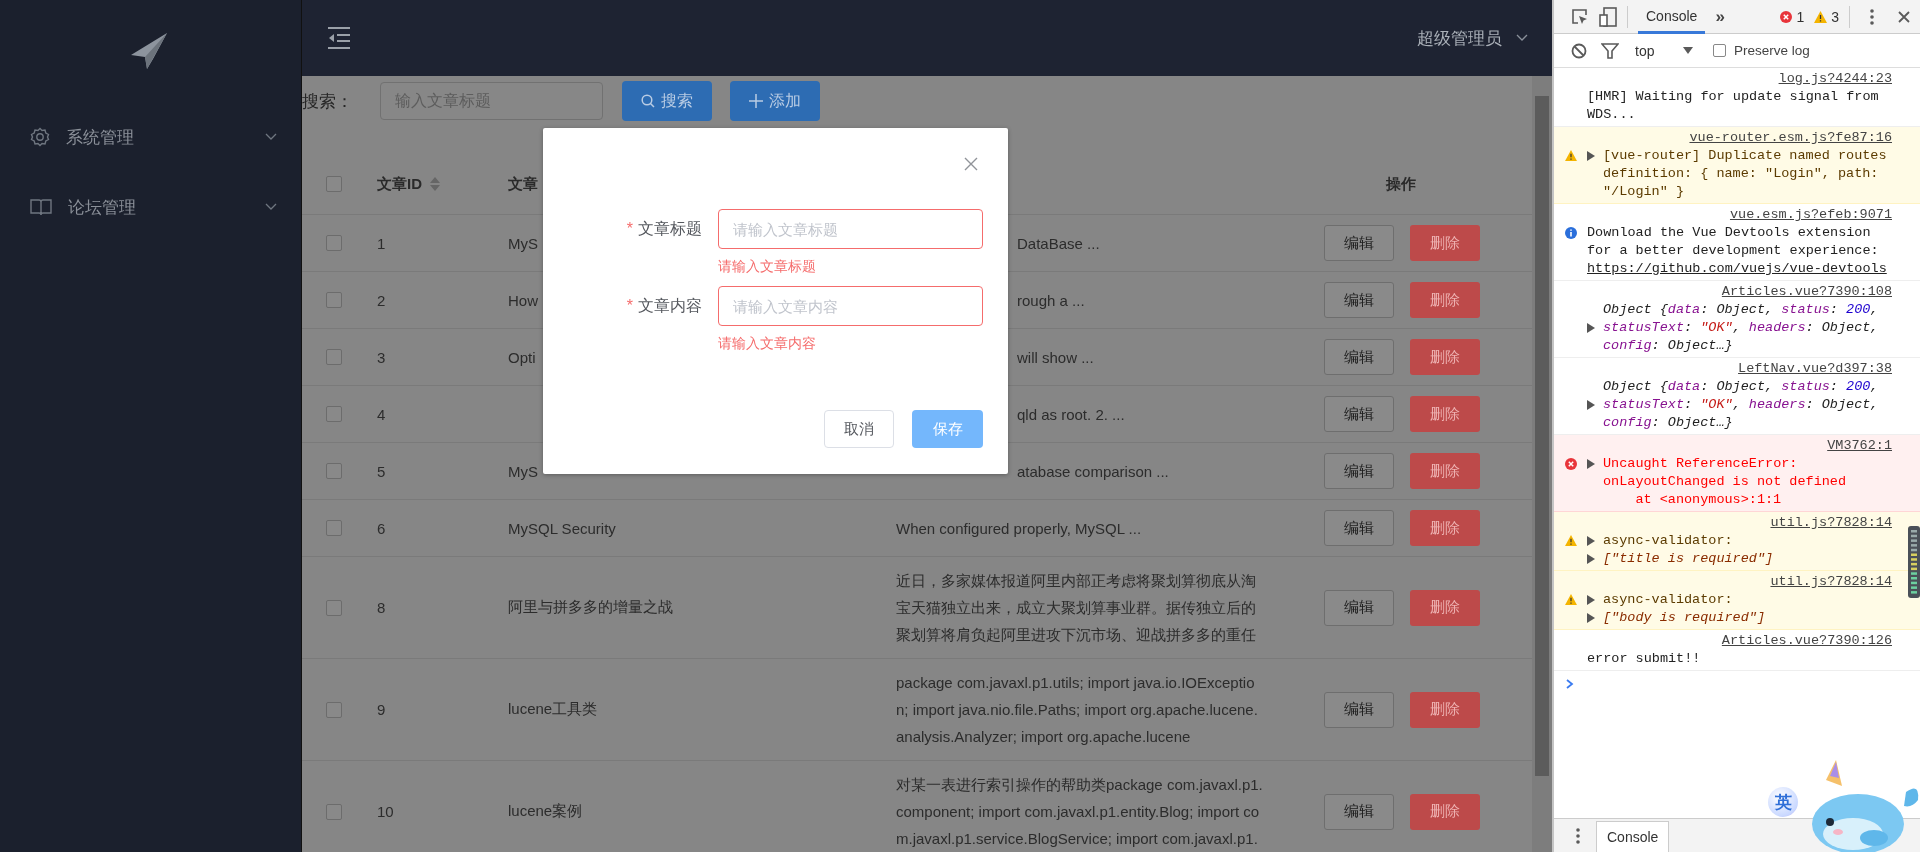  I want to click on error-count: 1, so click(1800, 16).